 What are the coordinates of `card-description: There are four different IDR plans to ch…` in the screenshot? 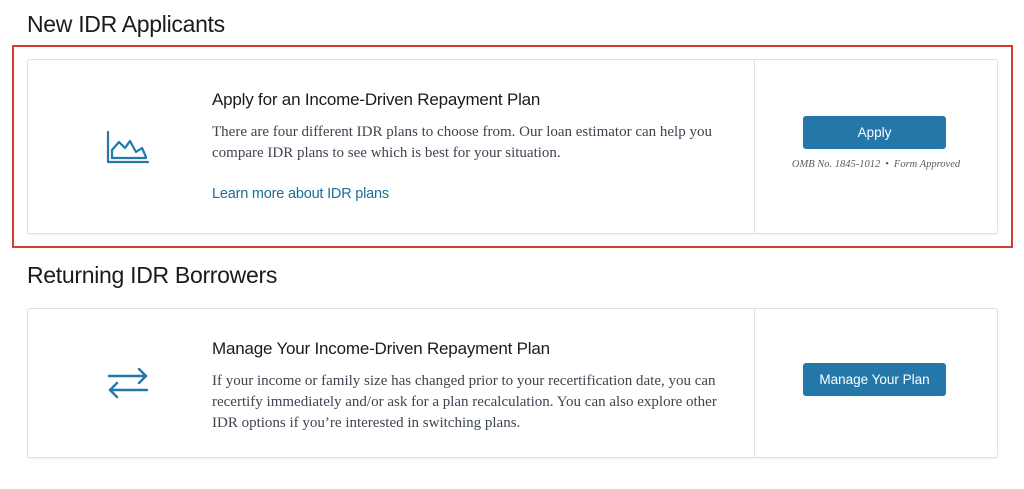 It's located at (462, 142).